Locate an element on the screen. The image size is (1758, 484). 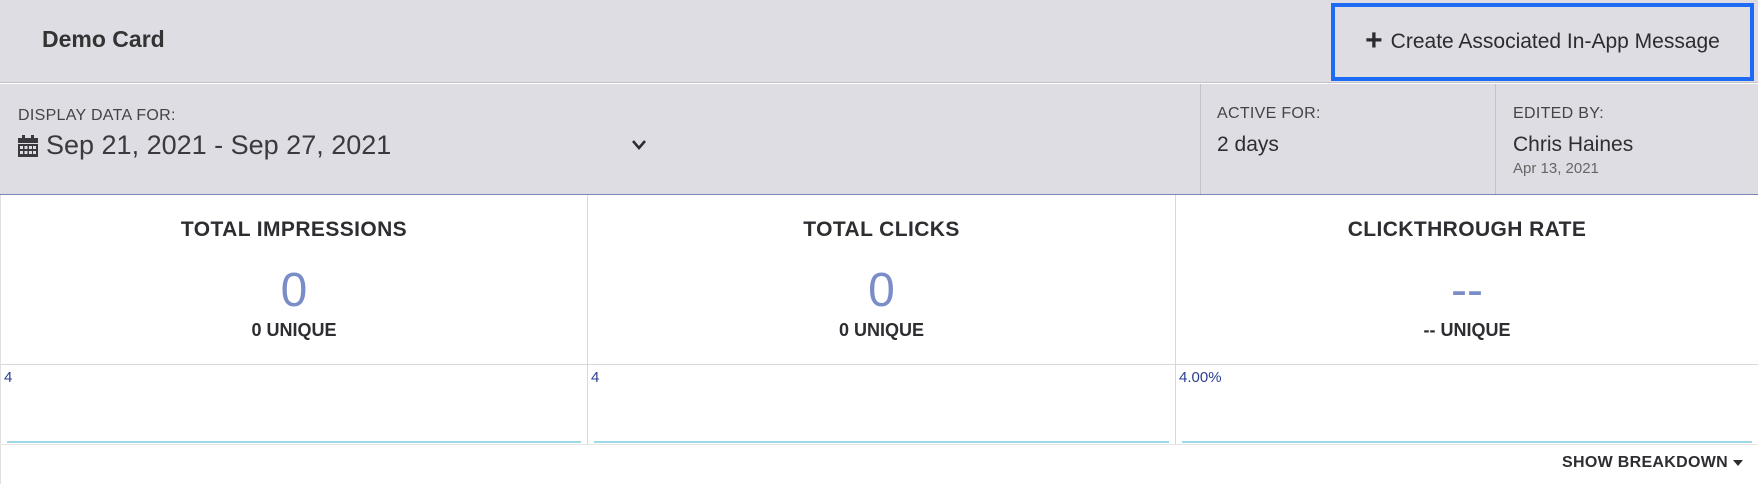
page-title: Demo Card is located at coordinates (103, 39).